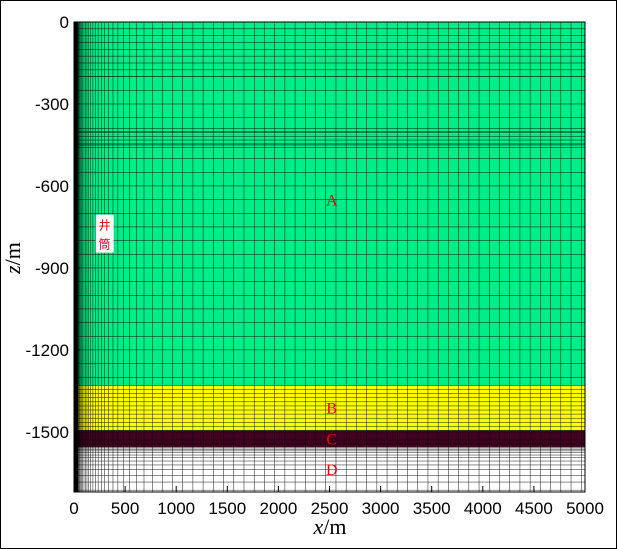 This screenshot has height=549, width=617. What do you see at coordinates (332, 201) in the screenshot?
I see `region-label-a: A` at bounding box center [332, 201].